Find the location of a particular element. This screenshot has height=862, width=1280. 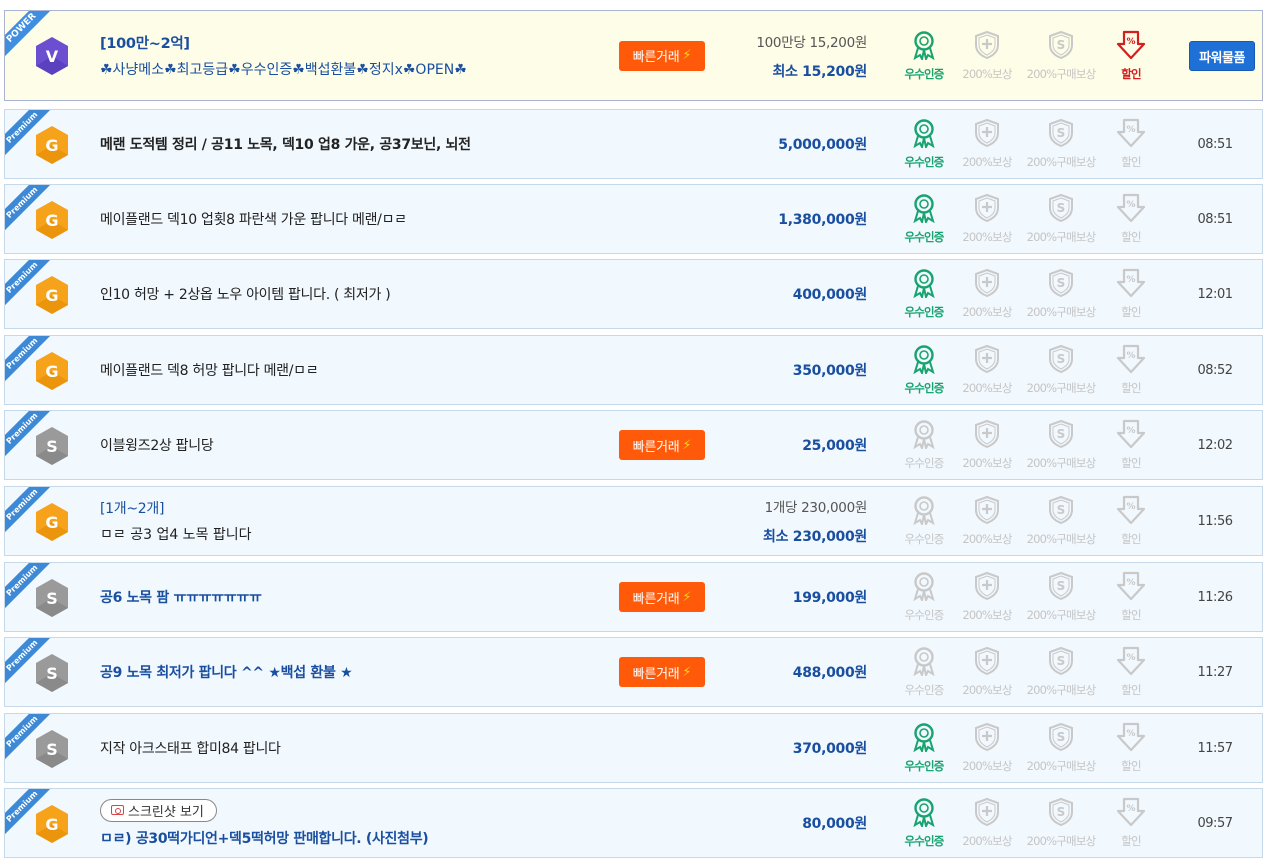

price-value: 80,000원 is located at coordinates (834, 824).